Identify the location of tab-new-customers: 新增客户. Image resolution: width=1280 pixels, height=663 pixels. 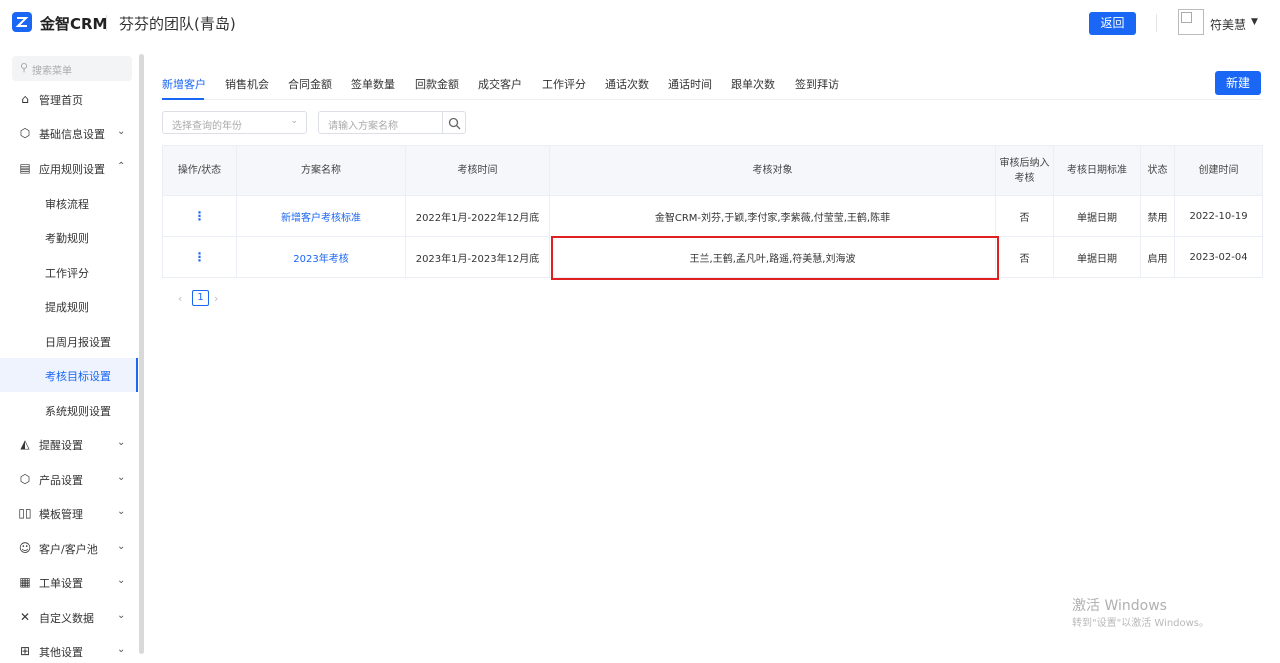
(184, 84).